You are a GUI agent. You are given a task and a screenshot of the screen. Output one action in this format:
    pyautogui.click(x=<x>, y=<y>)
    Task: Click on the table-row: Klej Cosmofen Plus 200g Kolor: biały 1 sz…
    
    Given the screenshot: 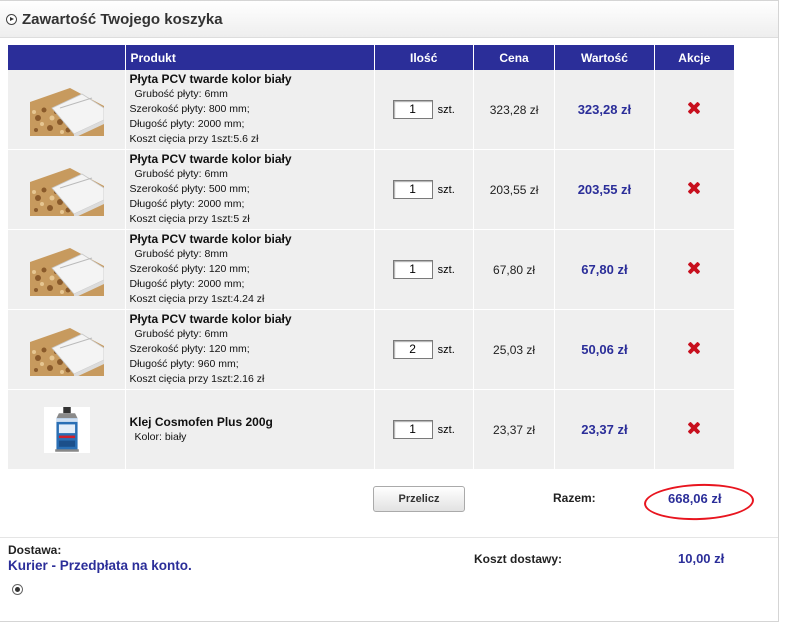 What is the action you would take?
    pyautogui.click(x=371, y=430)
    